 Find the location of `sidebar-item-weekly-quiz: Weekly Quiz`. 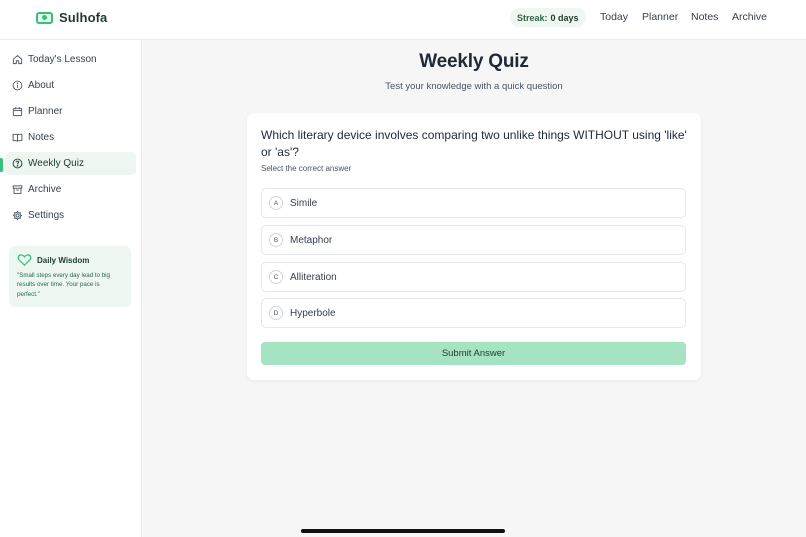

sidebar-item-weekly-quiz: Weekly Quiz is located at coordinates (70, 163).